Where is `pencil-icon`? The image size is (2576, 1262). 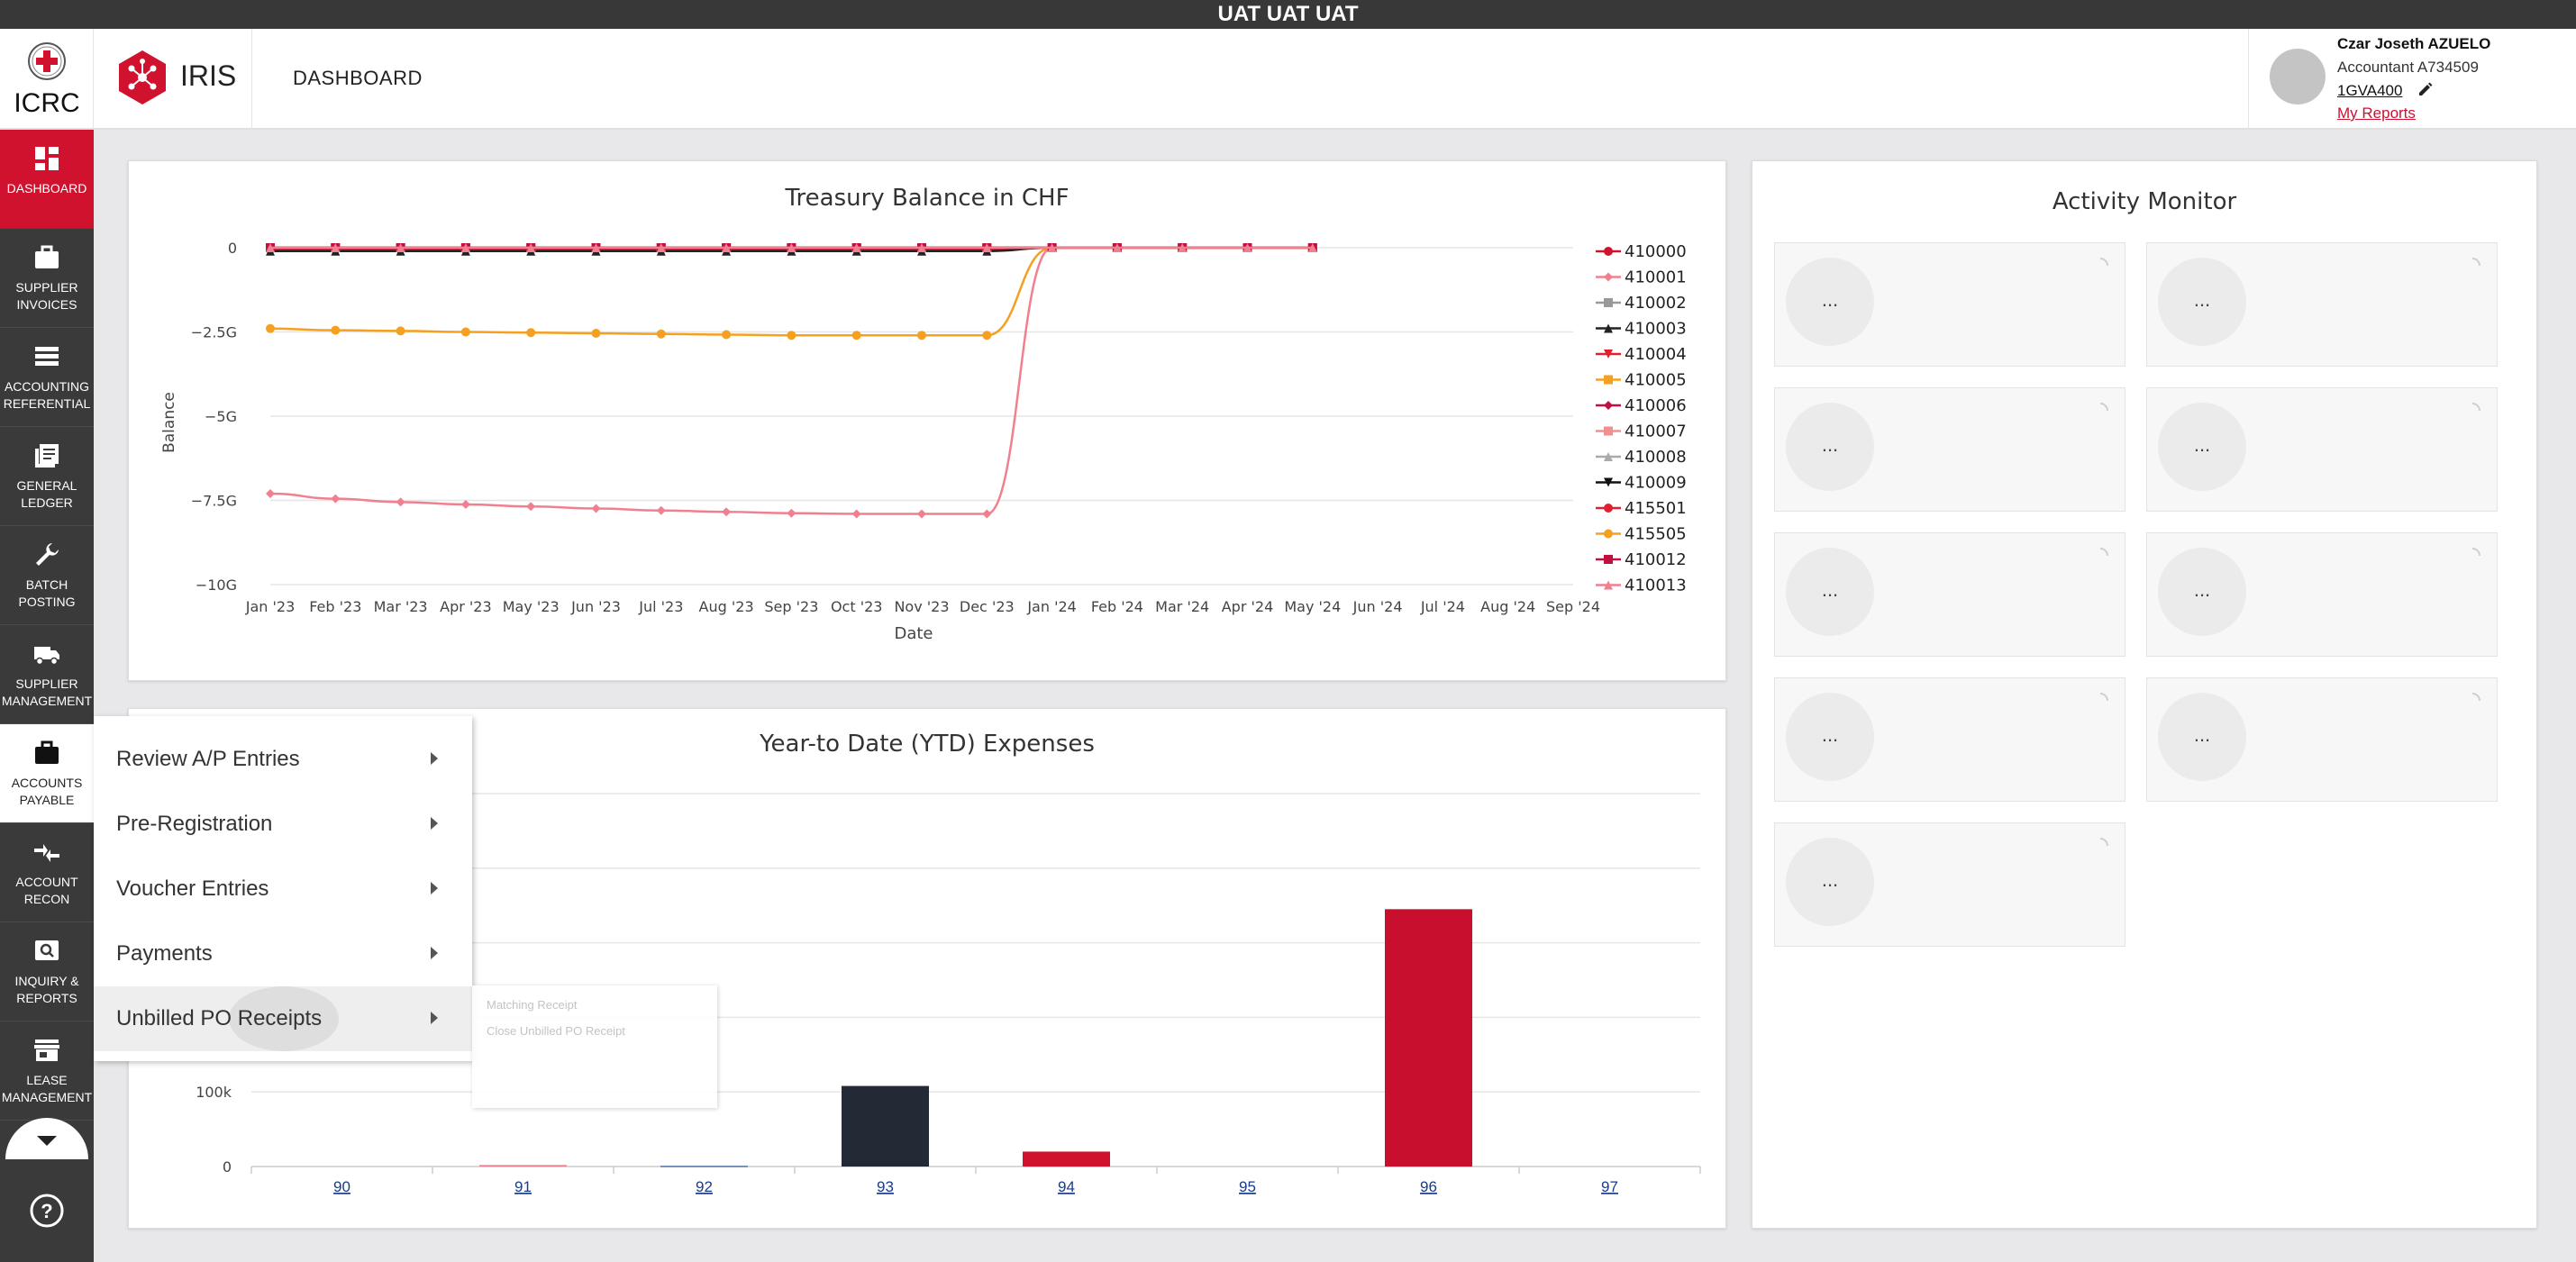 pencil-icon is located at coordinates (2426, 89).